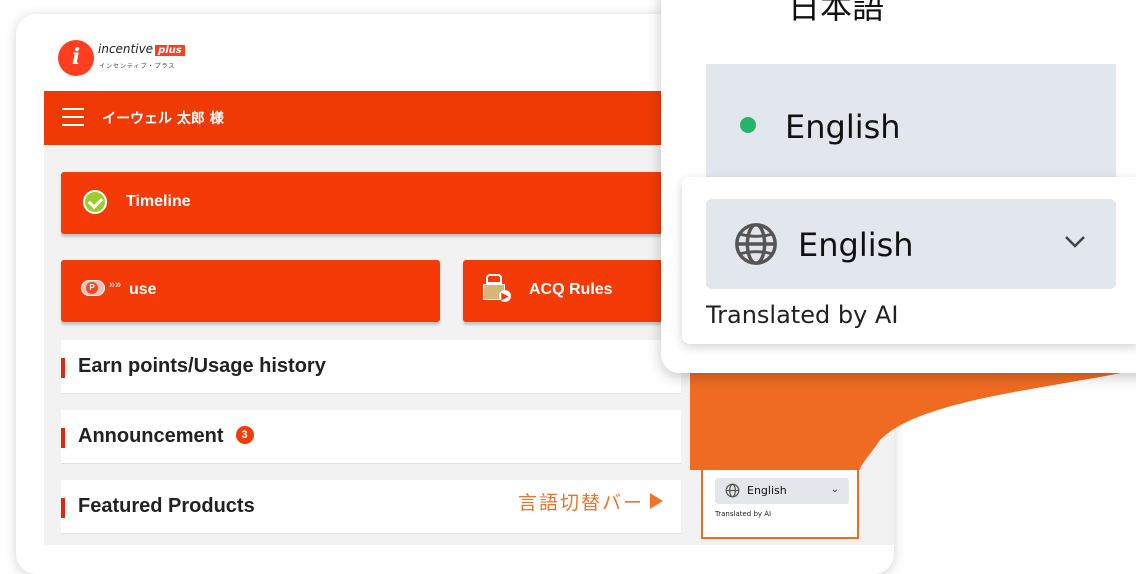 This screenshot has height=574, width=1136. What do you see at coordinates (371, 437) in the screenshot?
I see `section-announcement: Announcement 3` at bounding box center [371, 437].